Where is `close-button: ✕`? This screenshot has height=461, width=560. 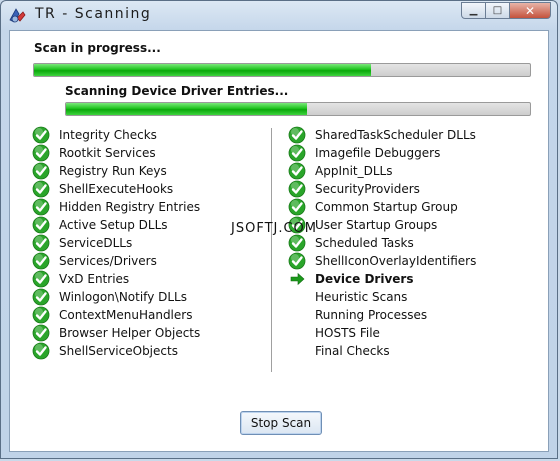
close-button: ✕ is located at coordinates (530, 10).